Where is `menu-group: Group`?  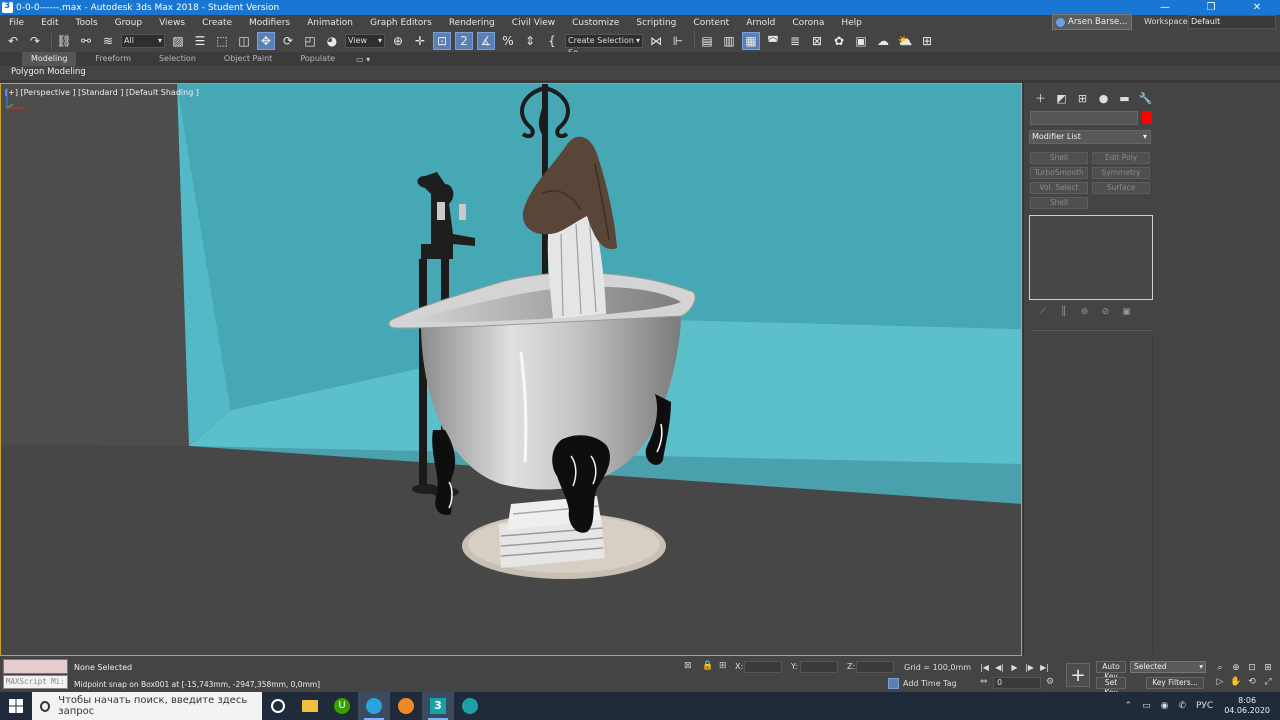 menu-group: Group is located at coordinates (128, 23).